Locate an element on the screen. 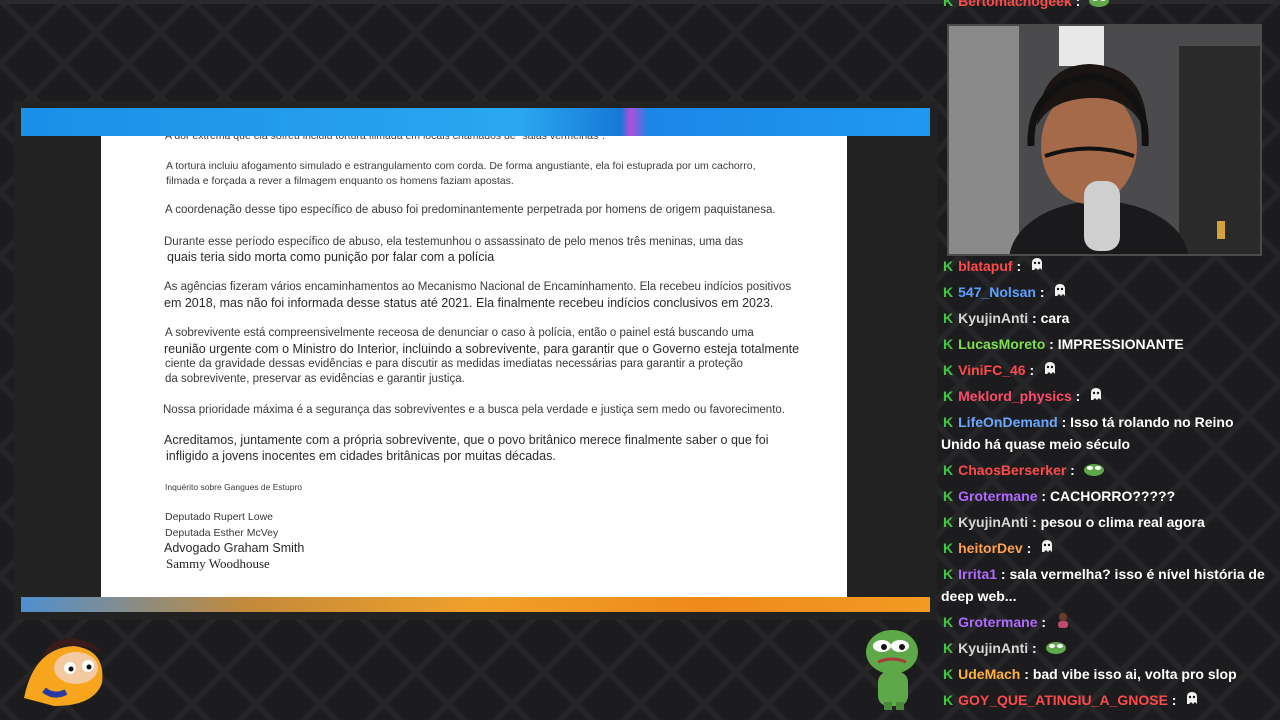 This screenshot has height=720, width=1280. pepe-frog-icon is located at coordinates (892, 670).